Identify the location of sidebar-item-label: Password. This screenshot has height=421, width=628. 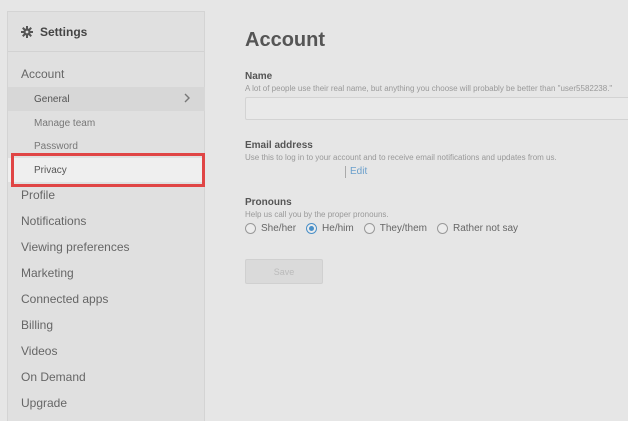
(56, 146).